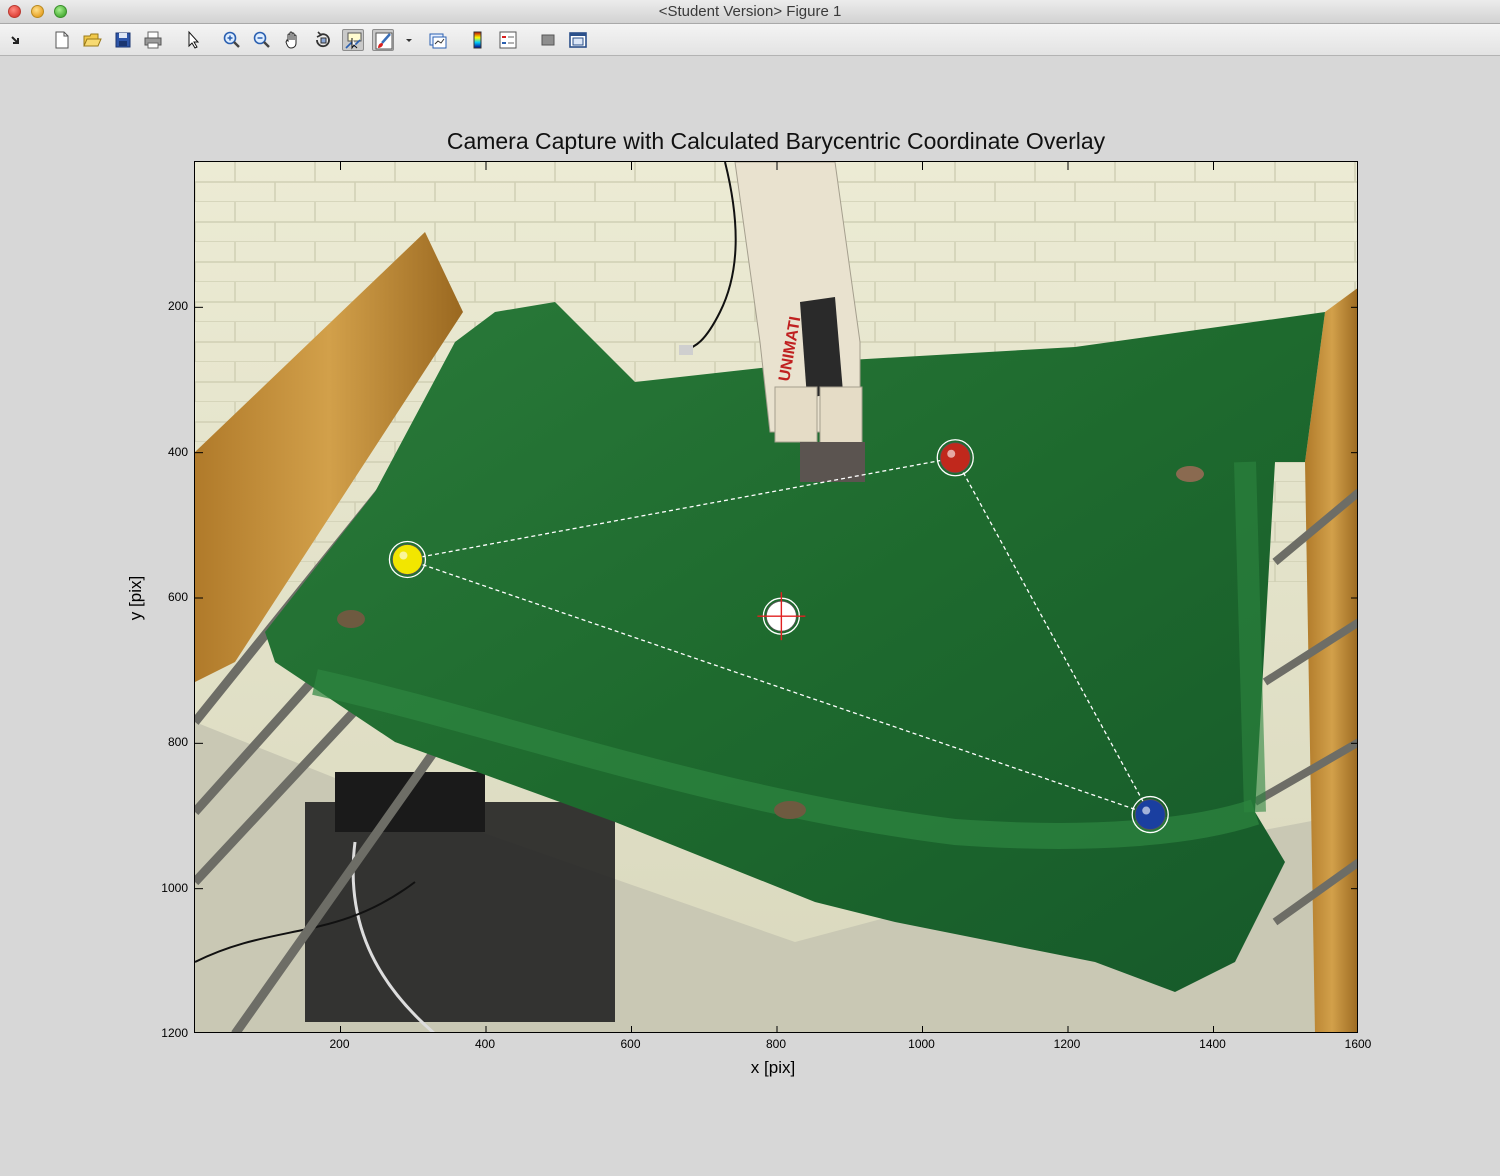 The height and width of the screenshot is (1176, 1500). I want to click on legend-icon, so click(508, 40).